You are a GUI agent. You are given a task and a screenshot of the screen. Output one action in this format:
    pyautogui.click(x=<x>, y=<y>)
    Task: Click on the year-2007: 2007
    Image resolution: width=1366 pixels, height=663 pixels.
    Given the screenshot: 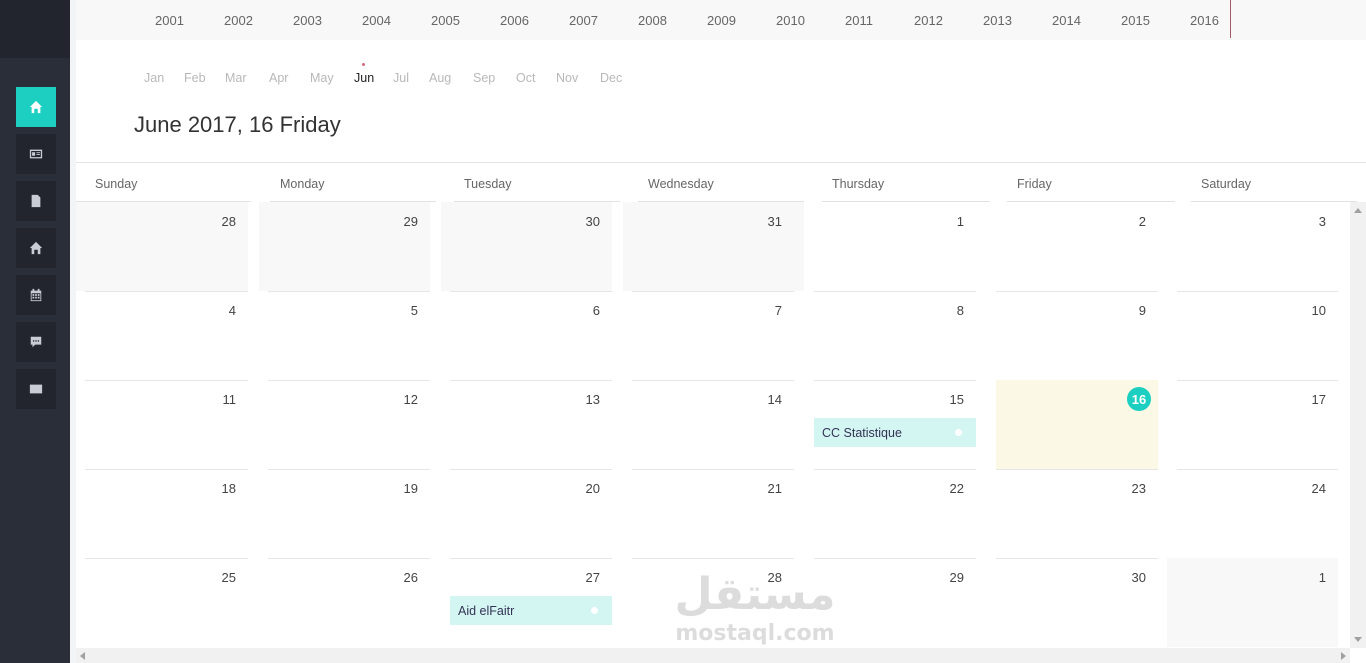 What is the action you would take?
    pyautogui.click(x=583, y=20)
    